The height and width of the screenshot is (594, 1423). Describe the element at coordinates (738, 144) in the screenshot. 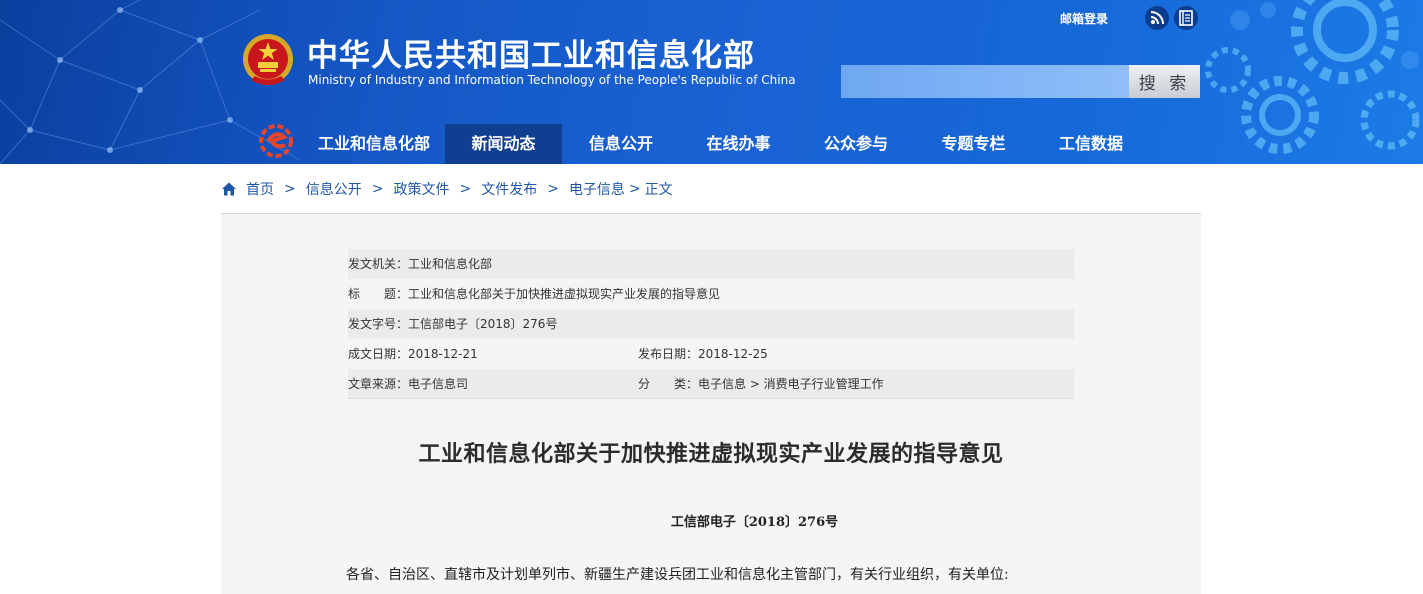

I see `nav-item-online-services: 在线办事` at that location.